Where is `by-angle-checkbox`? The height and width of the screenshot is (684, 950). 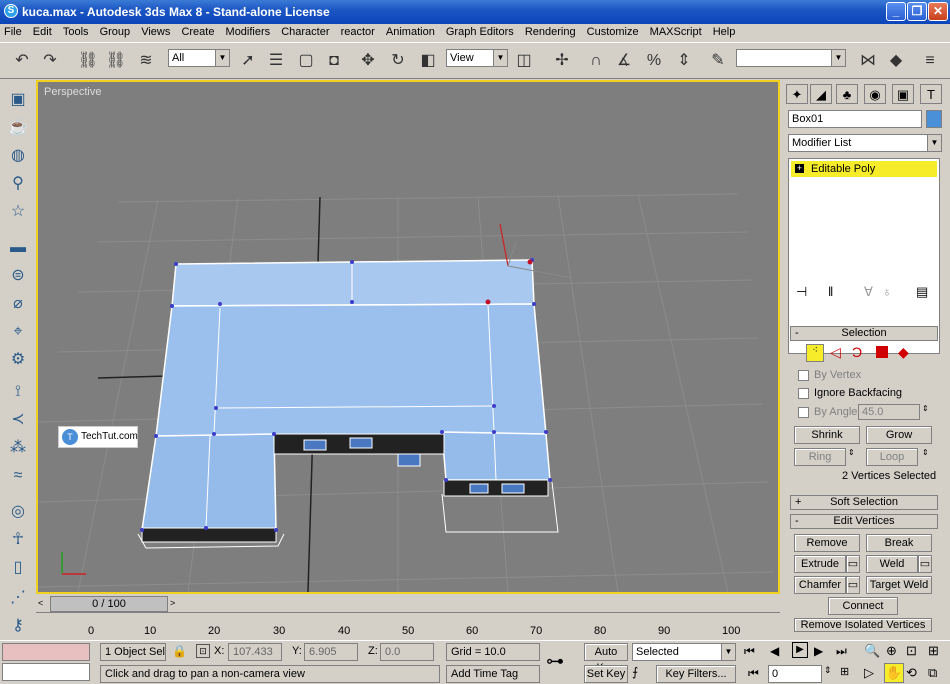
by-angle-checkbox is located at coordinates (803, 412).